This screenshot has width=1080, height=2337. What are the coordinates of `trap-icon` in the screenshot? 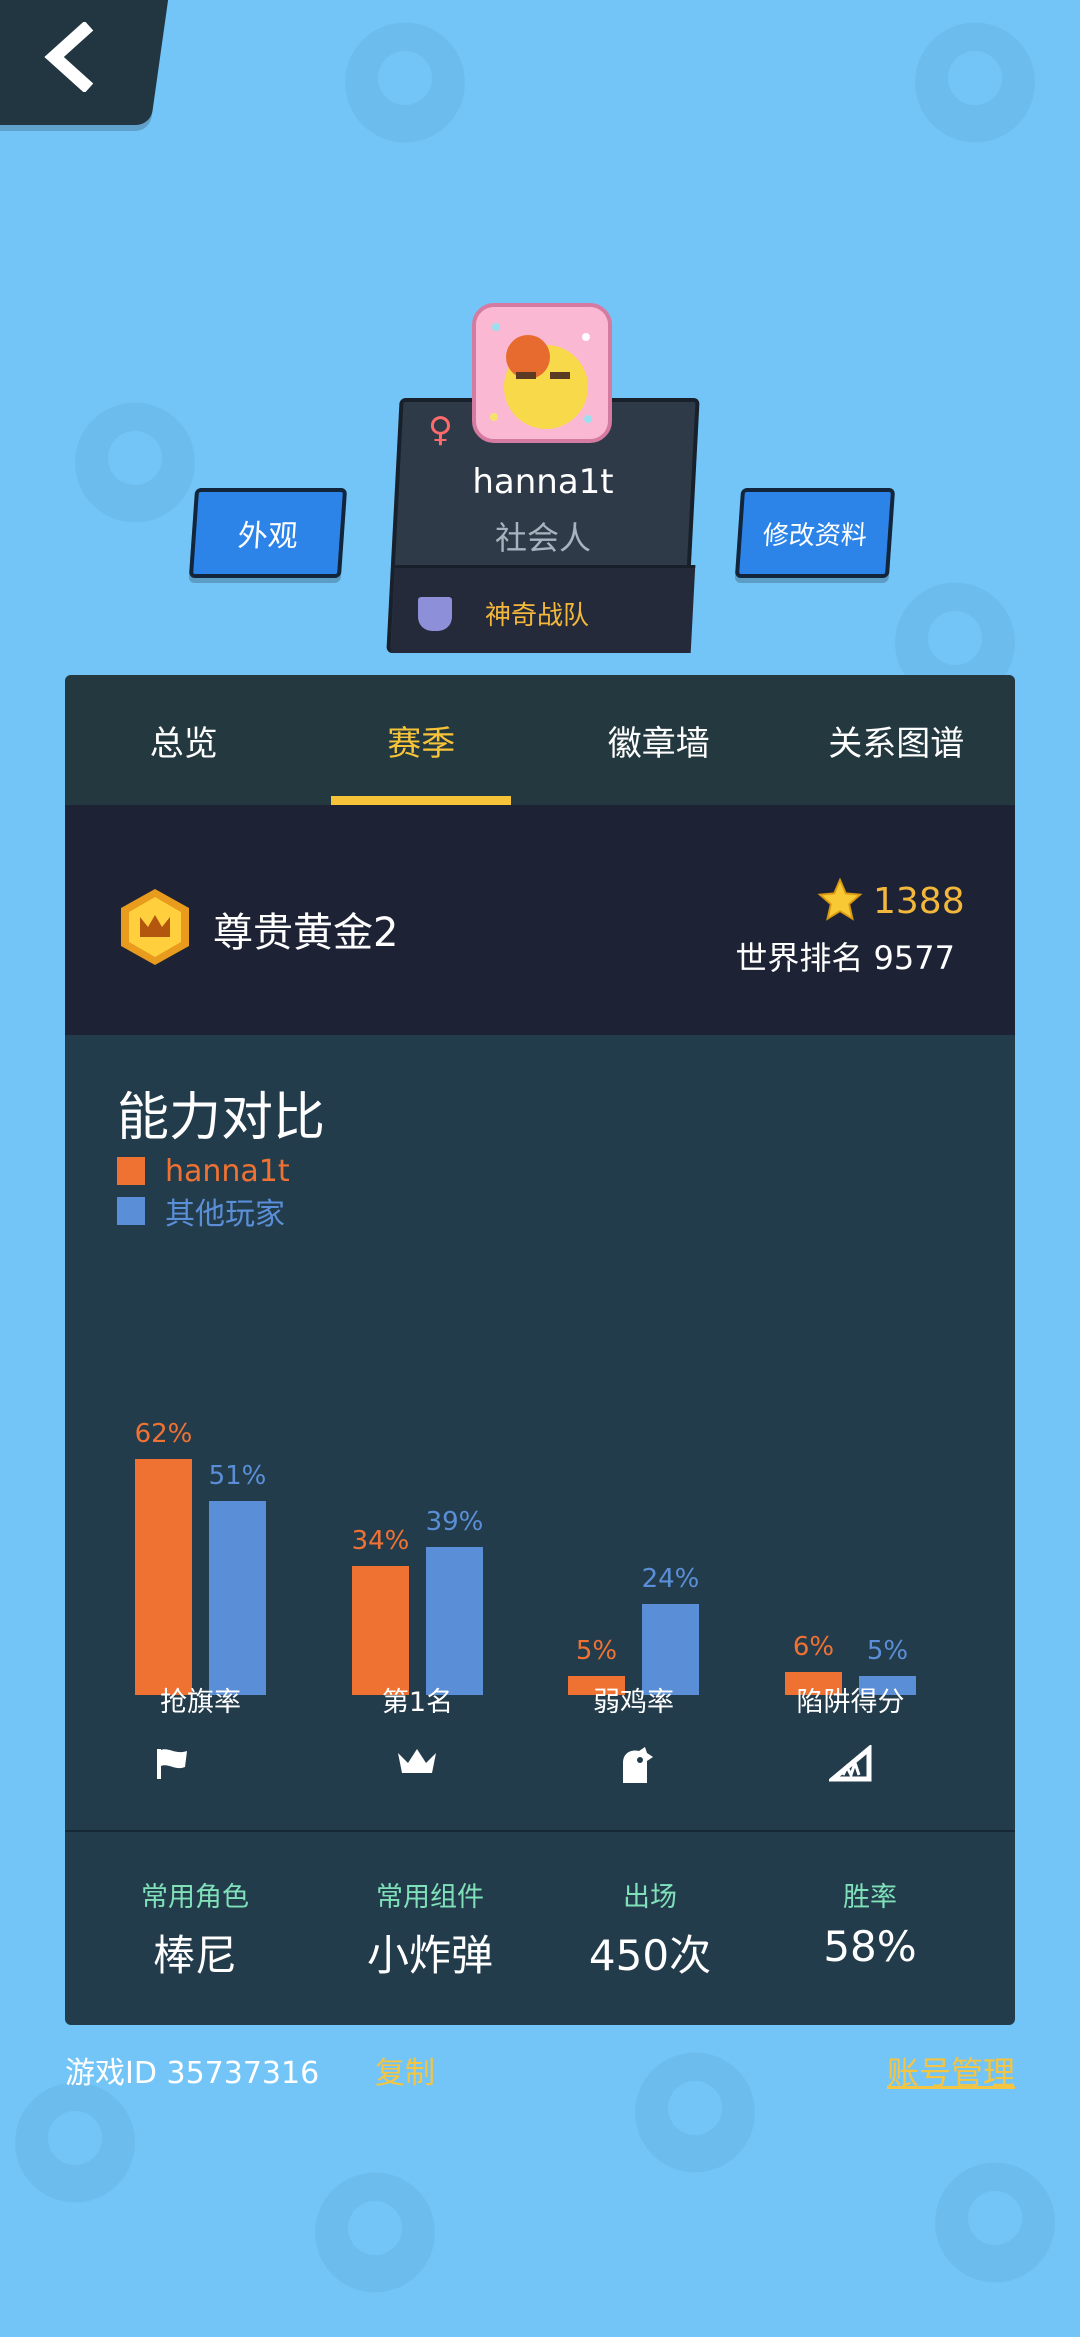 It's located at (850, 1763).